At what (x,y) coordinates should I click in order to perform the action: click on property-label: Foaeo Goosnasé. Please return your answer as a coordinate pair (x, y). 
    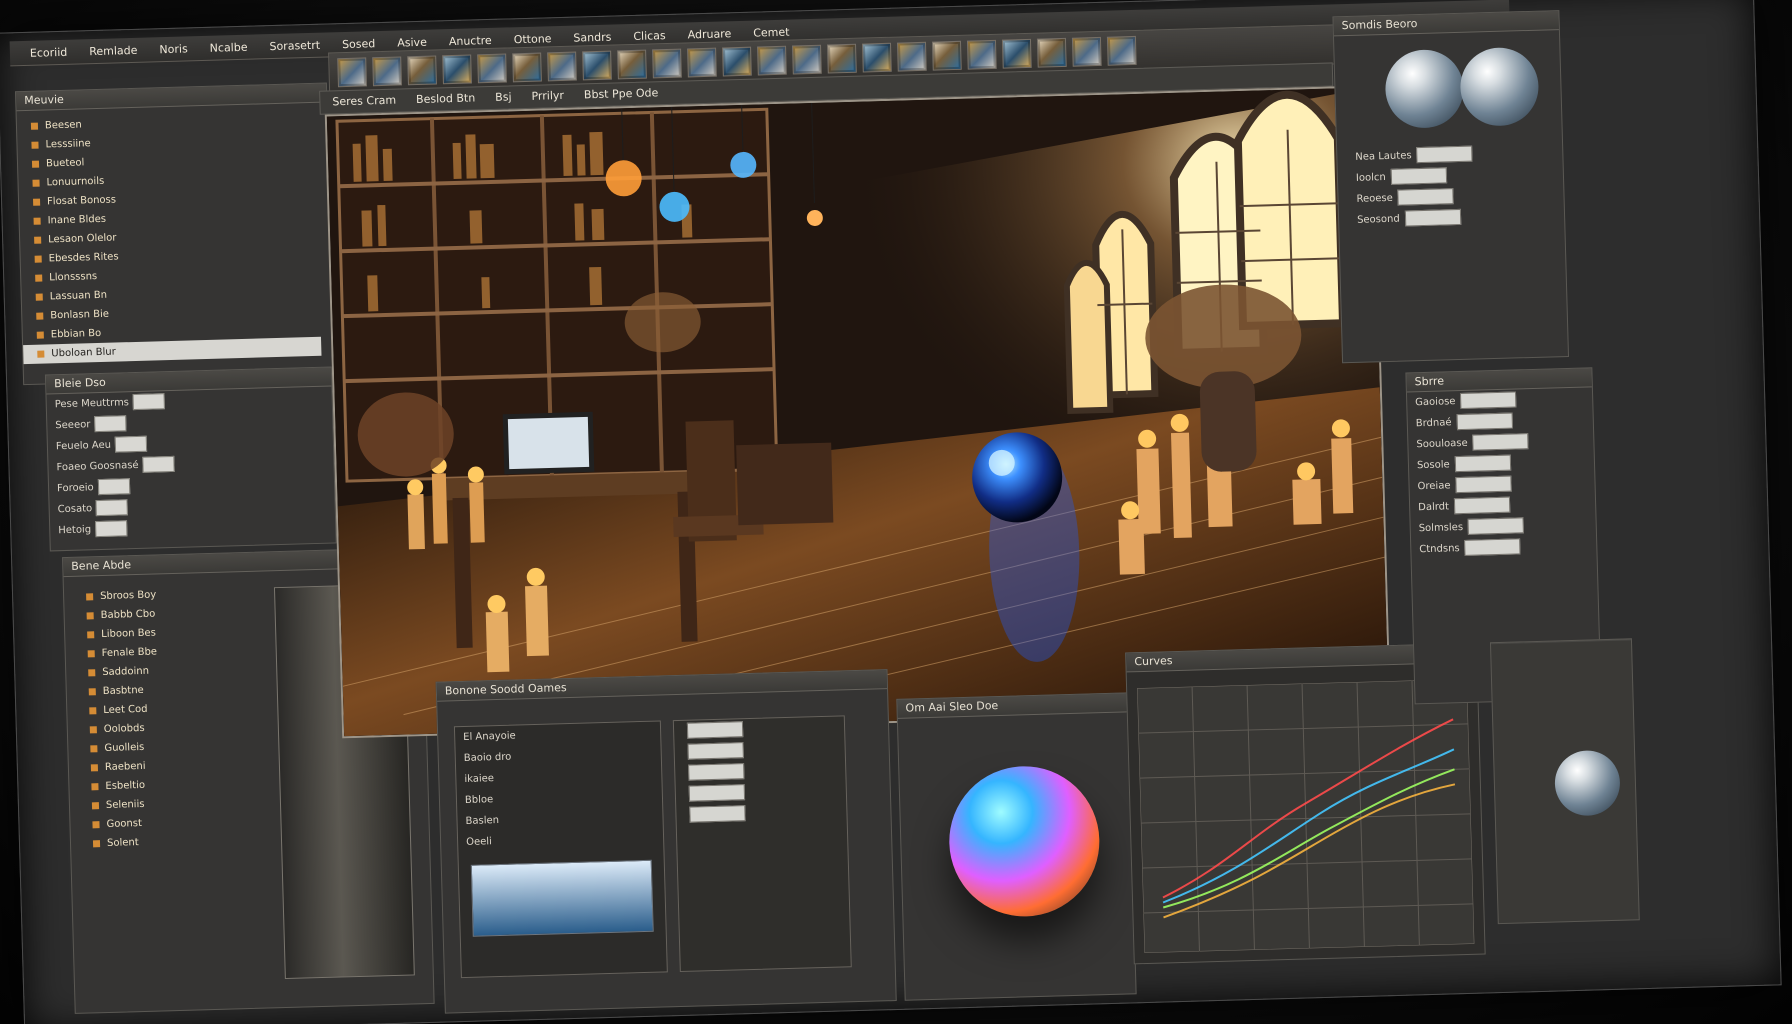
    Looking at the image, I should click on (97, 466).